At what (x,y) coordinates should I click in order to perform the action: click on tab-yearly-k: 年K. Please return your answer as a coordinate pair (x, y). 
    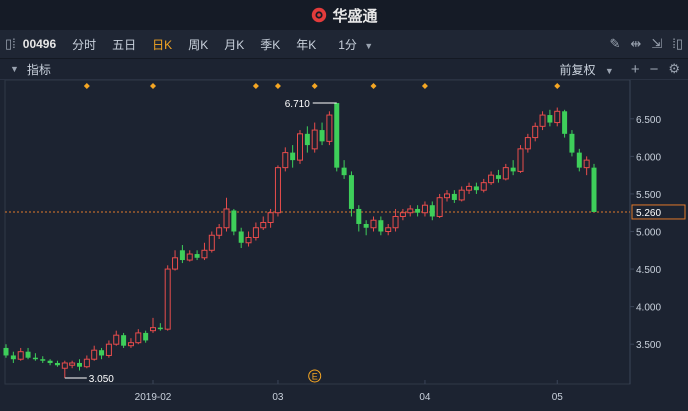
    Looking at the image, I should click on (306, 44).